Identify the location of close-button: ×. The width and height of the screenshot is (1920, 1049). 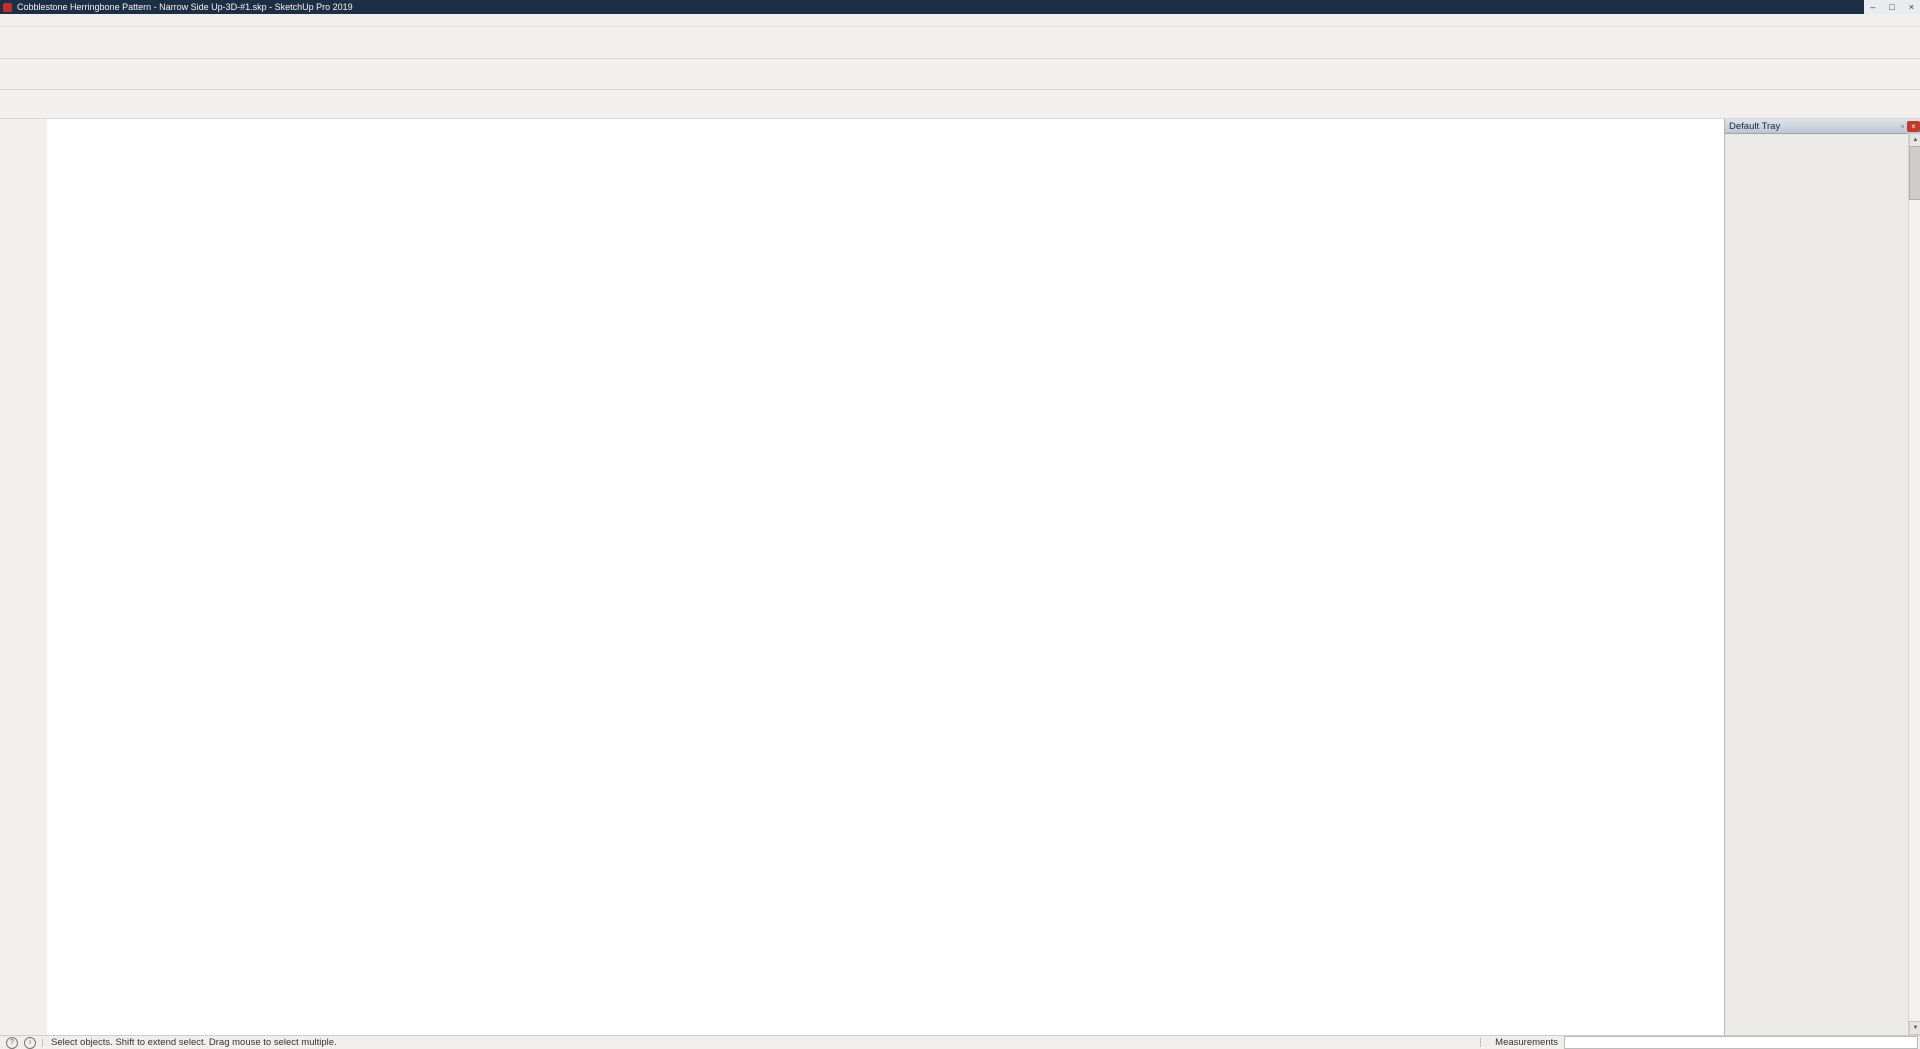
(1911, 7).